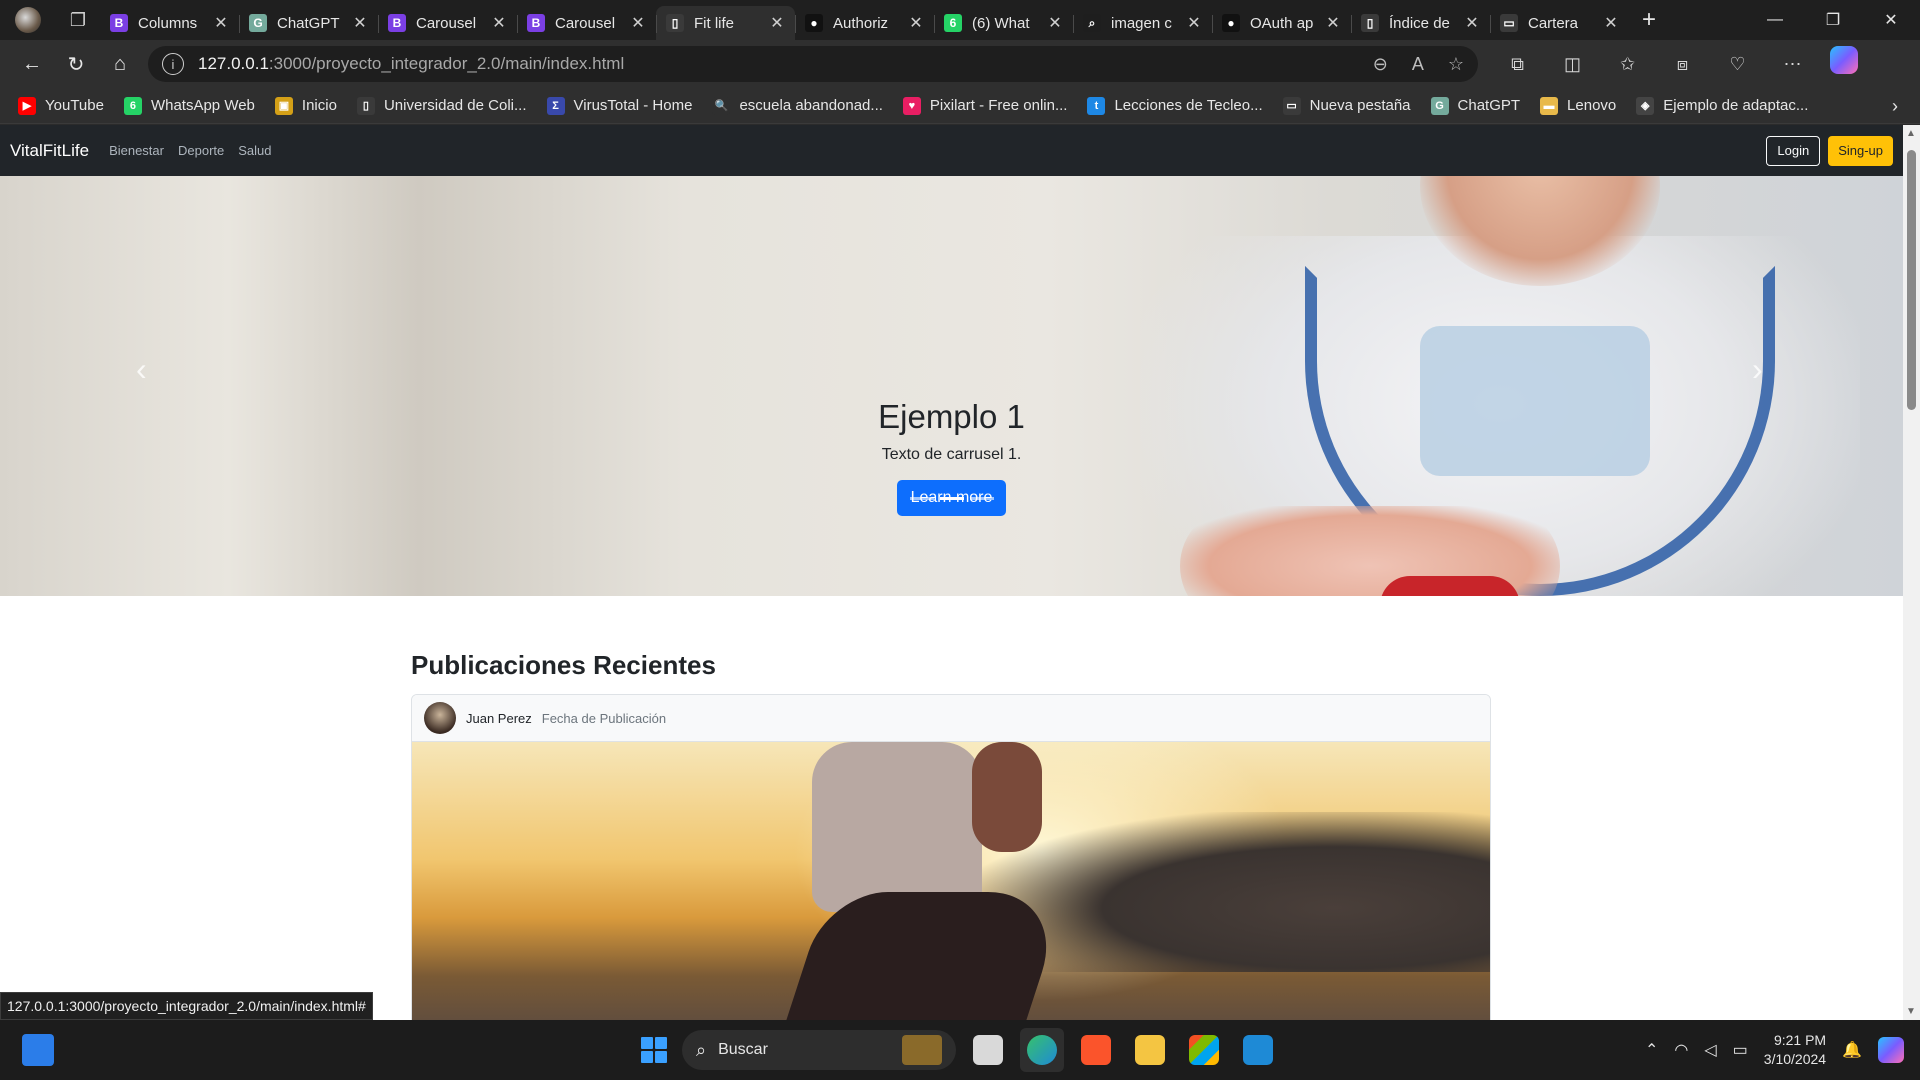 This screenshot has height=1080, width=1920. I want to click on browser-tab: G ChatGPT ✕, so click(308, 23).